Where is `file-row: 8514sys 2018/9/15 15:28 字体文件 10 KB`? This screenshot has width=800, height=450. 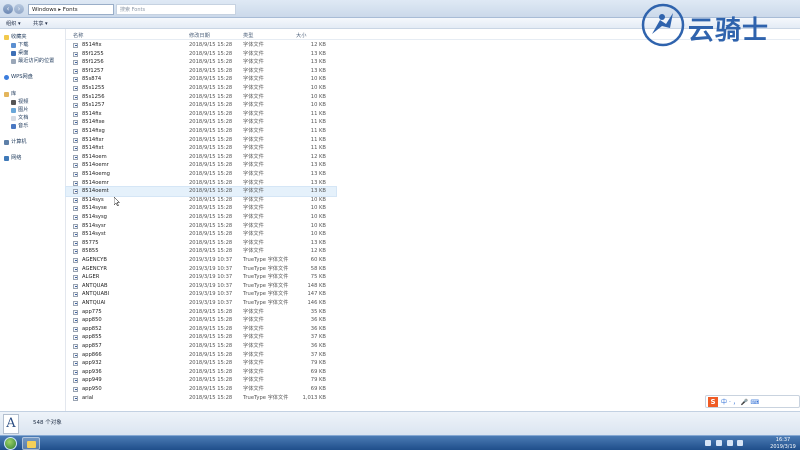
file-row: 8514sys 2018/9/15 15:28 字体文件 10 KB is located at coordinates (201, 200).